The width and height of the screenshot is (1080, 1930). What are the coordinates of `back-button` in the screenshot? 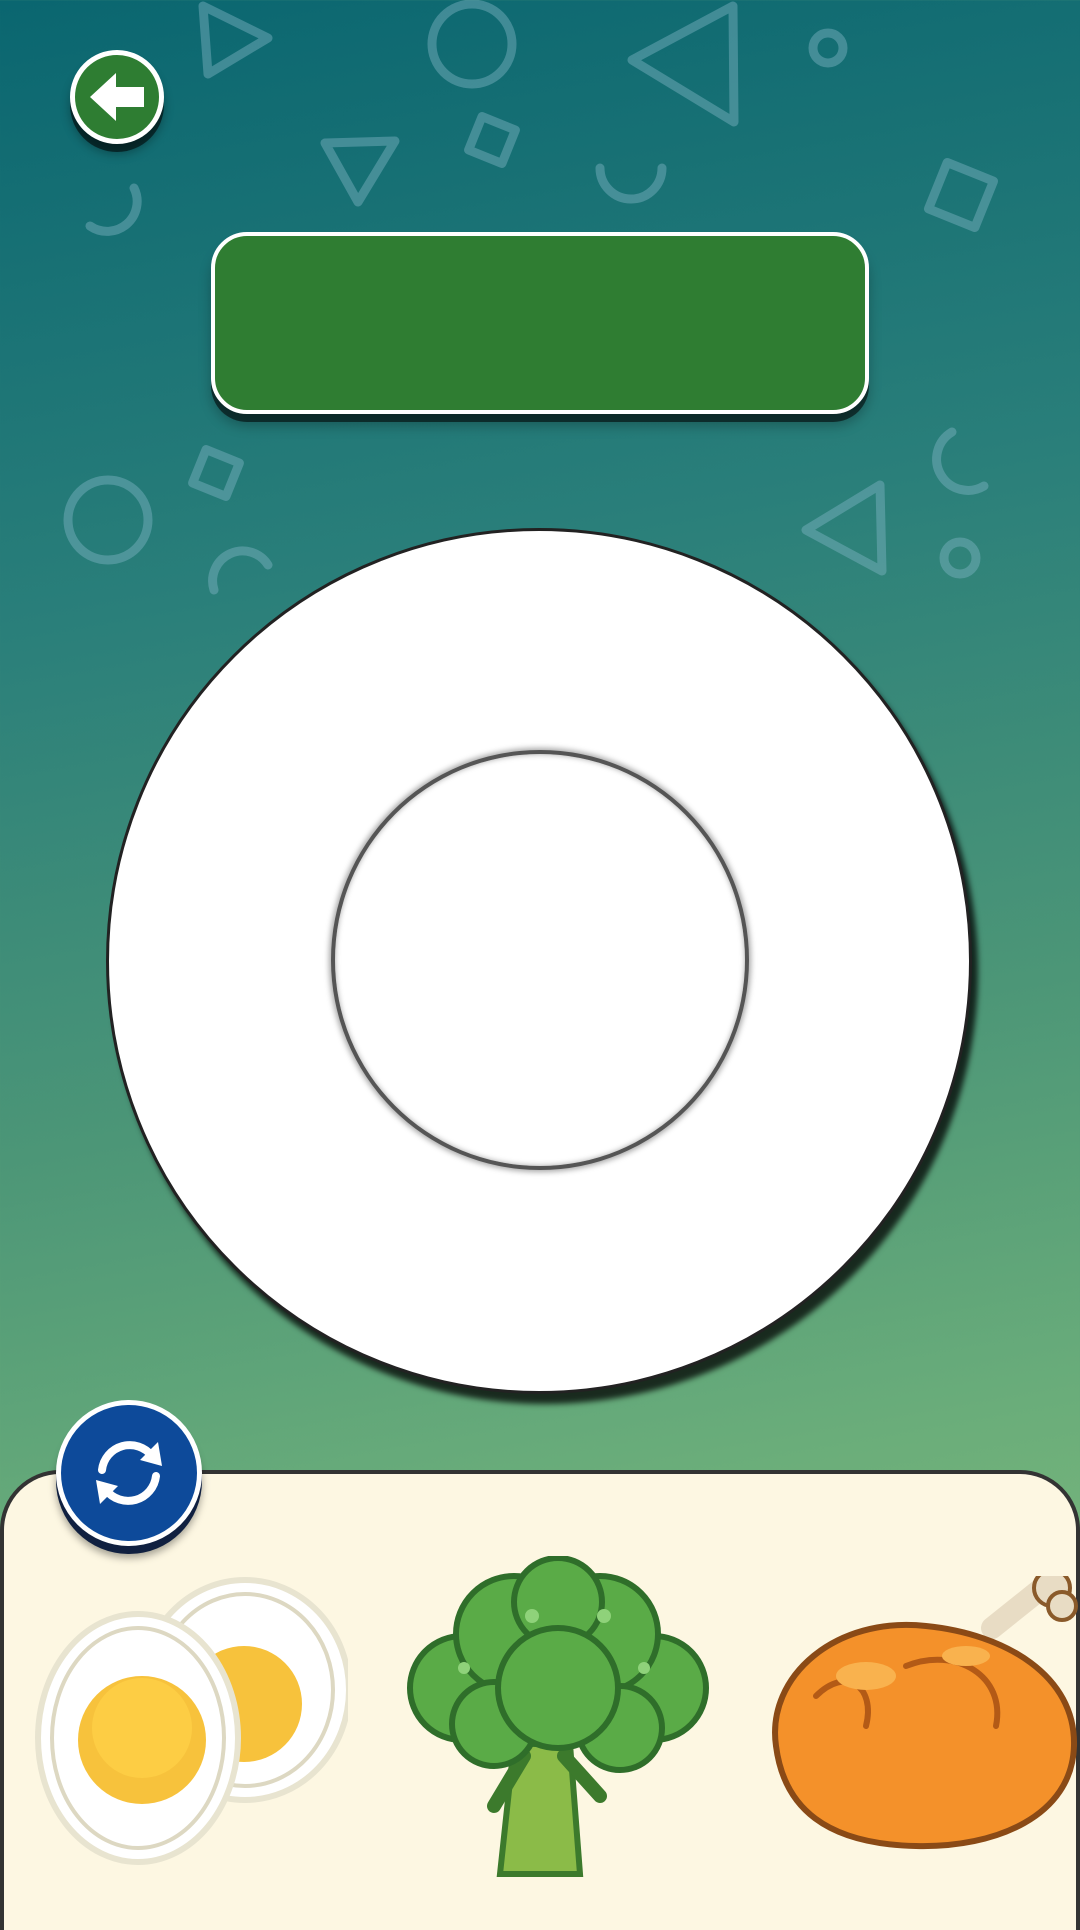 It's located at (117, 97).